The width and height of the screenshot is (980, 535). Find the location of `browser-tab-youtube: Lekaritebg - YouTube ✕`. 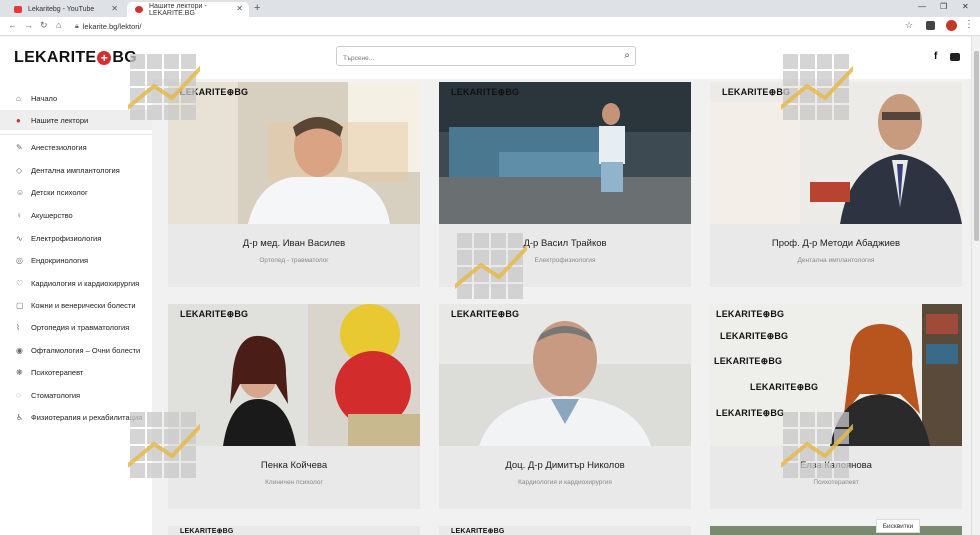

browser-tab-youtube: Lekaritebg - YouTube ✕ is located at coordinates (65, 9).